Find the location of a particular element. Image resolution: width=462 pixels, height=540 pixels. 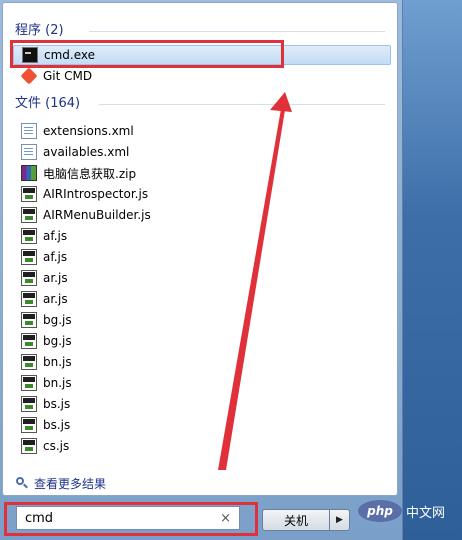

watermark-text: 中文网 is located at coordinates (426, 513).